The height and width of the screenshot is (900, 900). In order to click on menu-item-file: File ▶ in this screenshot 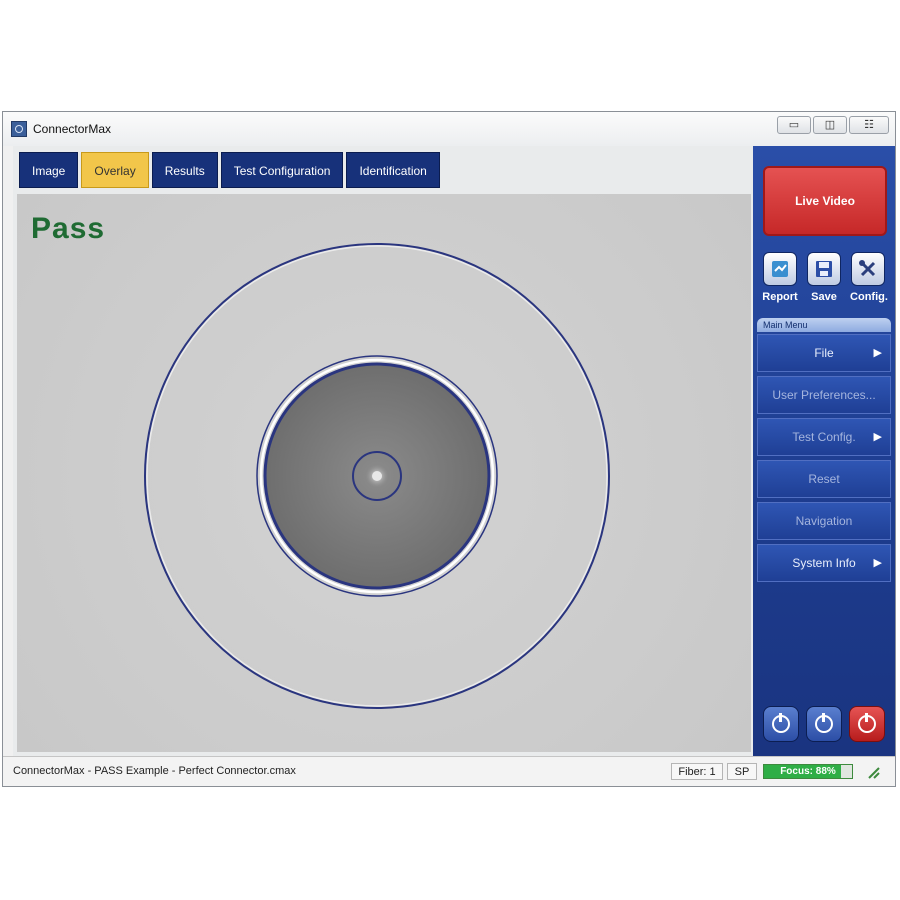, I will do `click(824, 353)`.